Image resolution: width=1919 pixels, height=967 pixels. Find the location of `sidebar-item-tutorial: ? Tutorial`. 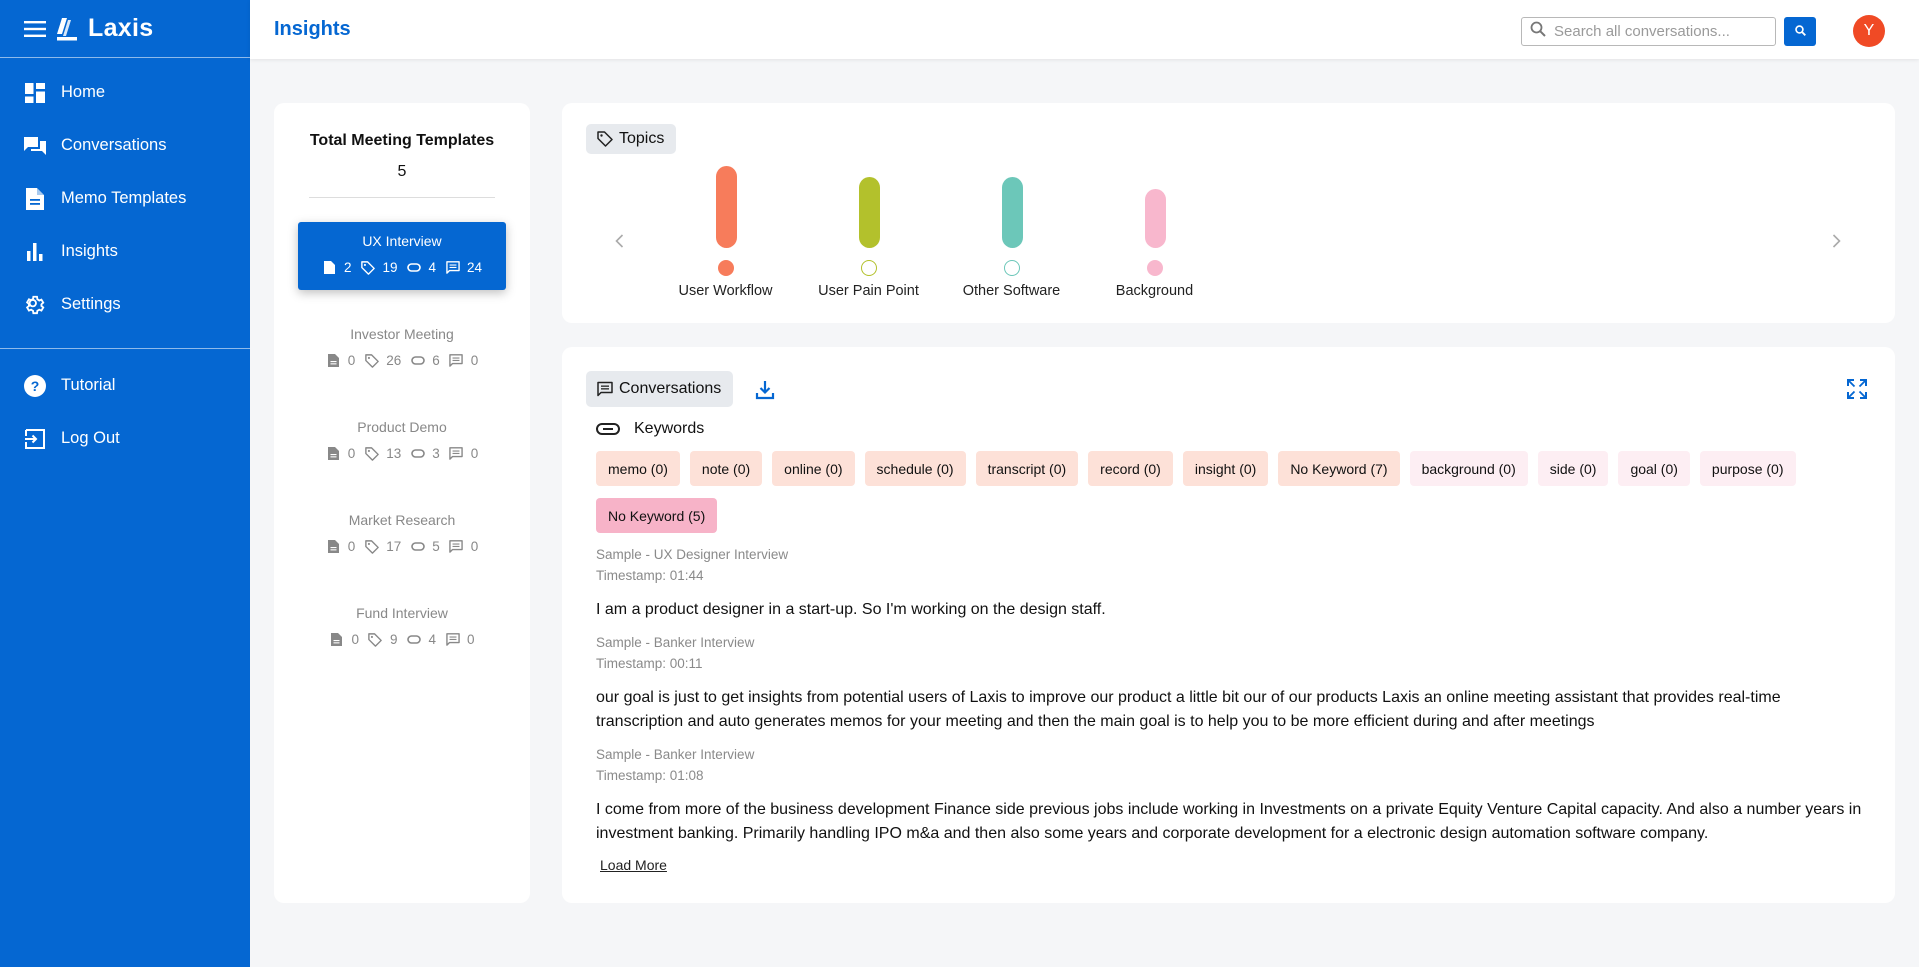

sidebar-item-tutorial: ? Tutorial is located at coordinates (125, 385).